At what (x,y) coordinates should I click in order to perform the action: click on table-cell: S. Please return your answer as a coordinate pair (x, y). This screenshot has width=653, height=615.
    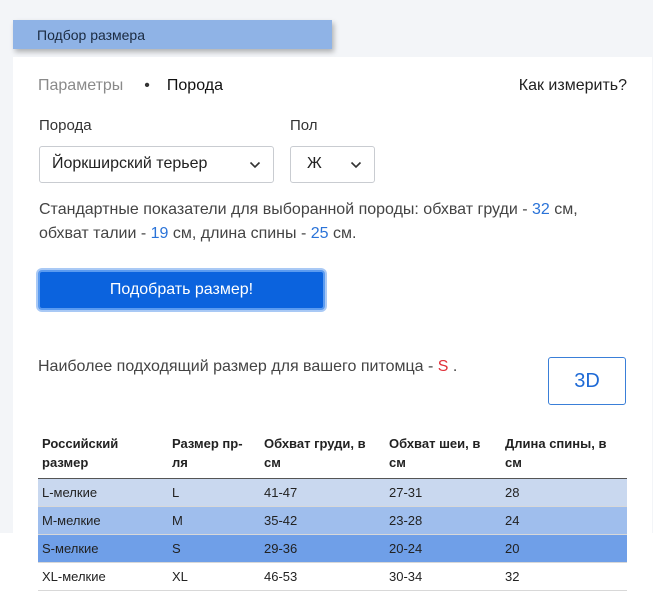
    Looking at the image, I should click on (214, 548).